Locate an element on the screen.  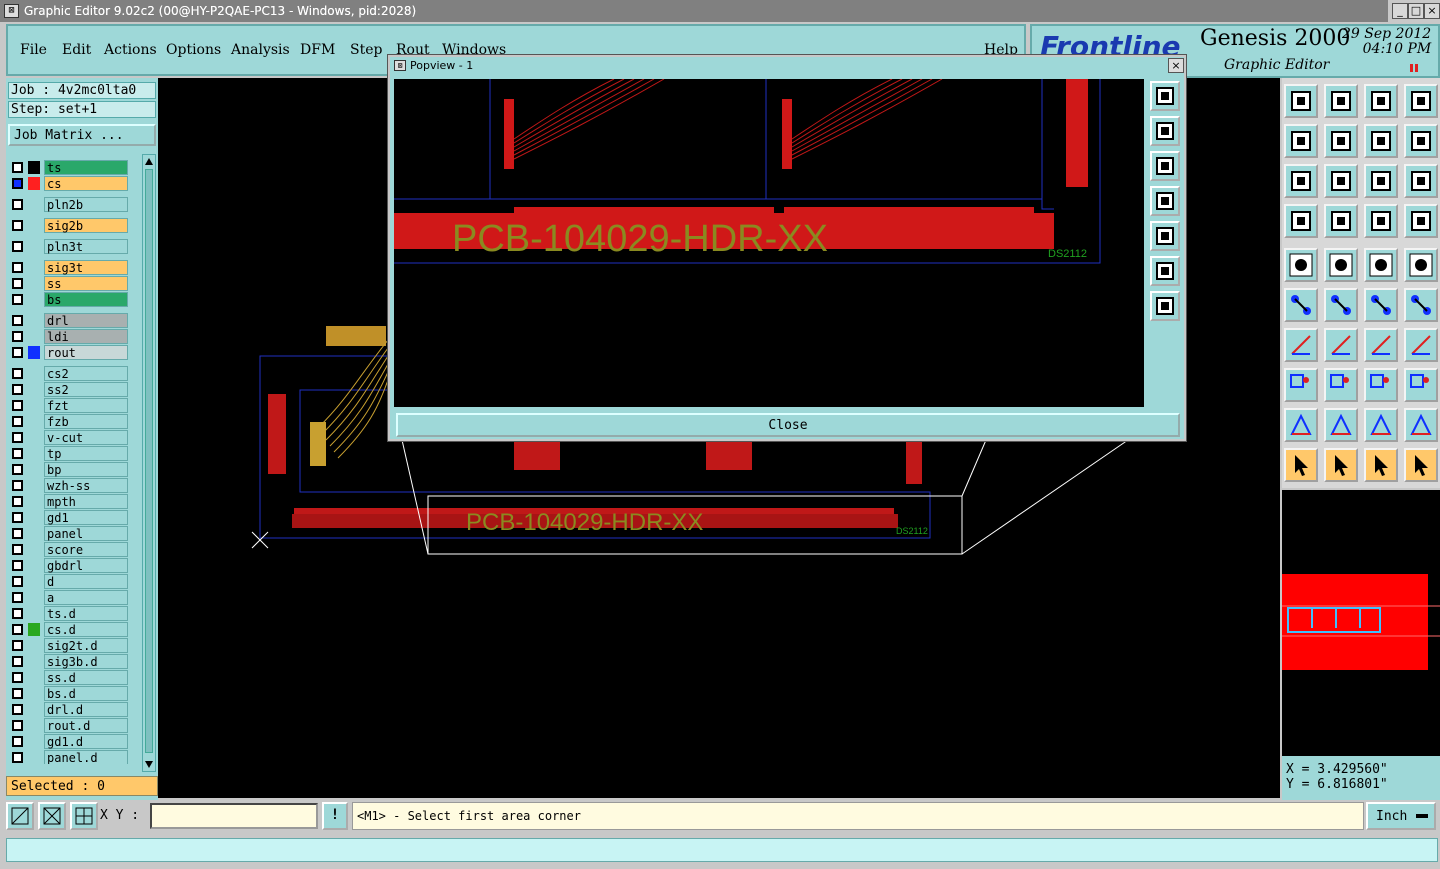
layer-name: cs2 is located at coordinates (86, 373).